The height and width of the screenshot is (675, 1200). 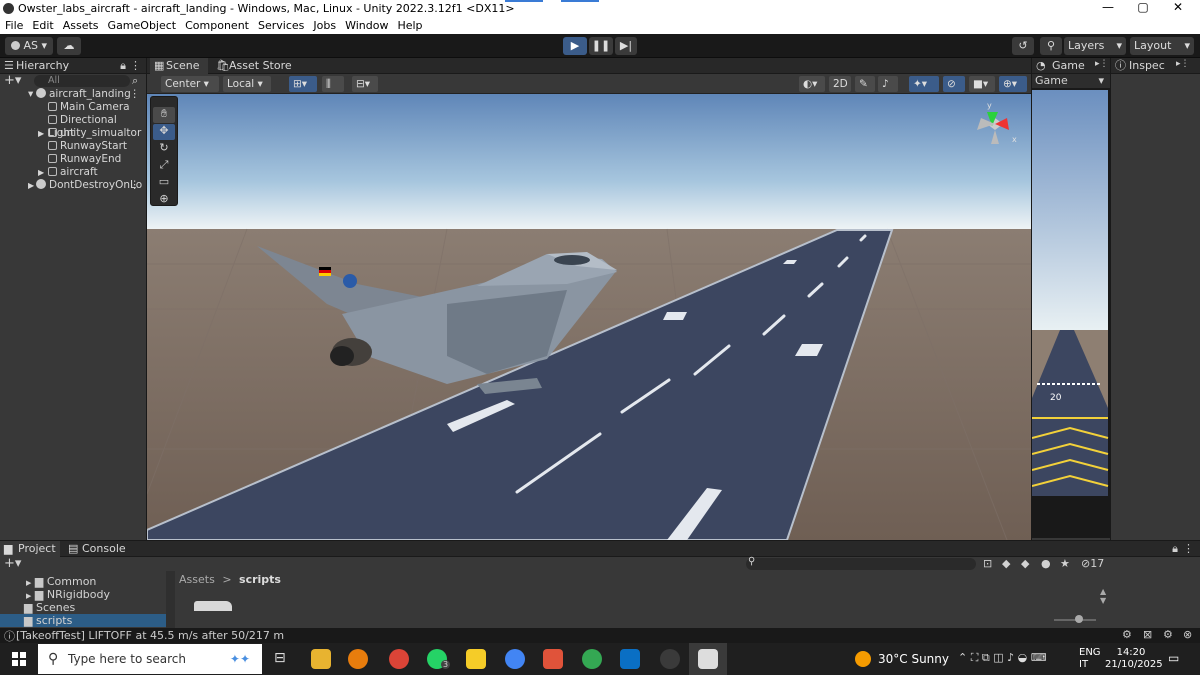 I want to click on progress-icon: ⊠, so click(x=1147, y=634).